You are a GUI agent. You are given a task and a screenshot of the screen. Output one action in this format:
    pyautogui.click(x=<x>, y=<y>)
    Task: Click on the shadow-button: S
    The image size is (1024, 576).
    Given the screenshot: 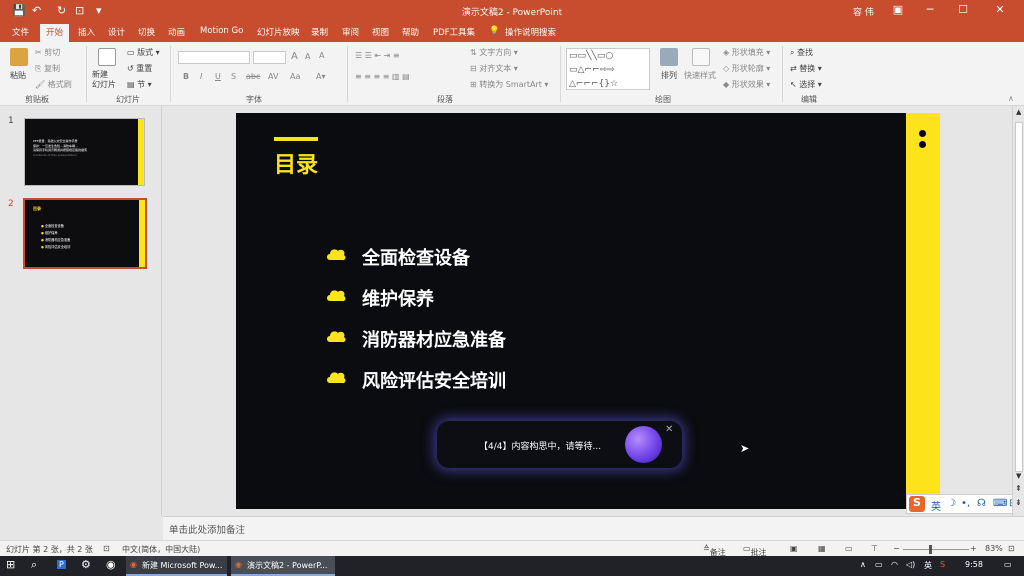 What is the action you would take?
    pyautogui.click(x=233, y=76)
    